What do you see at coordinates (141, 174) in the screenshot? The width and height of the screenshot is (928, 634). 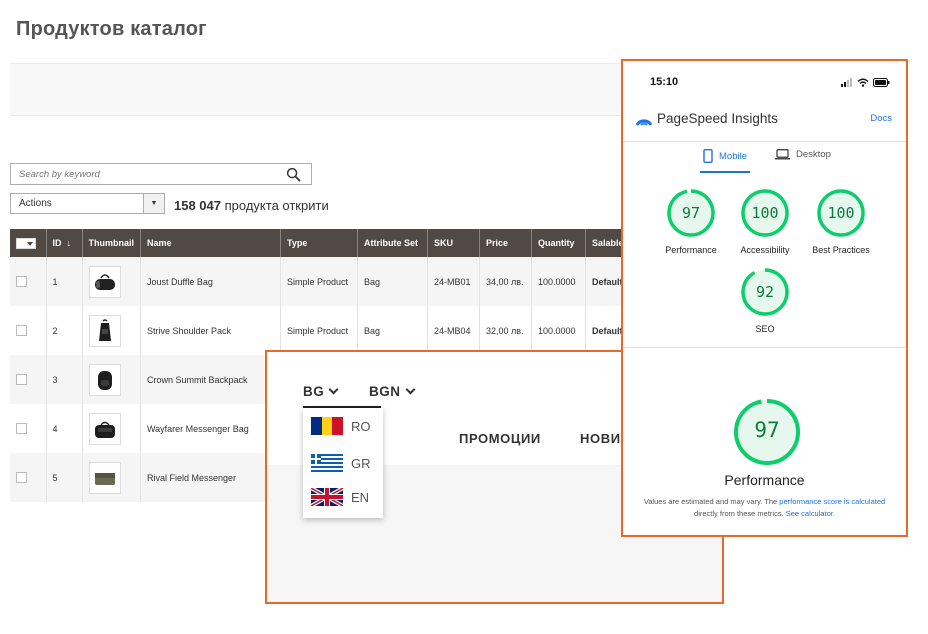 I see `search-input` at bounding box center [141, 174].